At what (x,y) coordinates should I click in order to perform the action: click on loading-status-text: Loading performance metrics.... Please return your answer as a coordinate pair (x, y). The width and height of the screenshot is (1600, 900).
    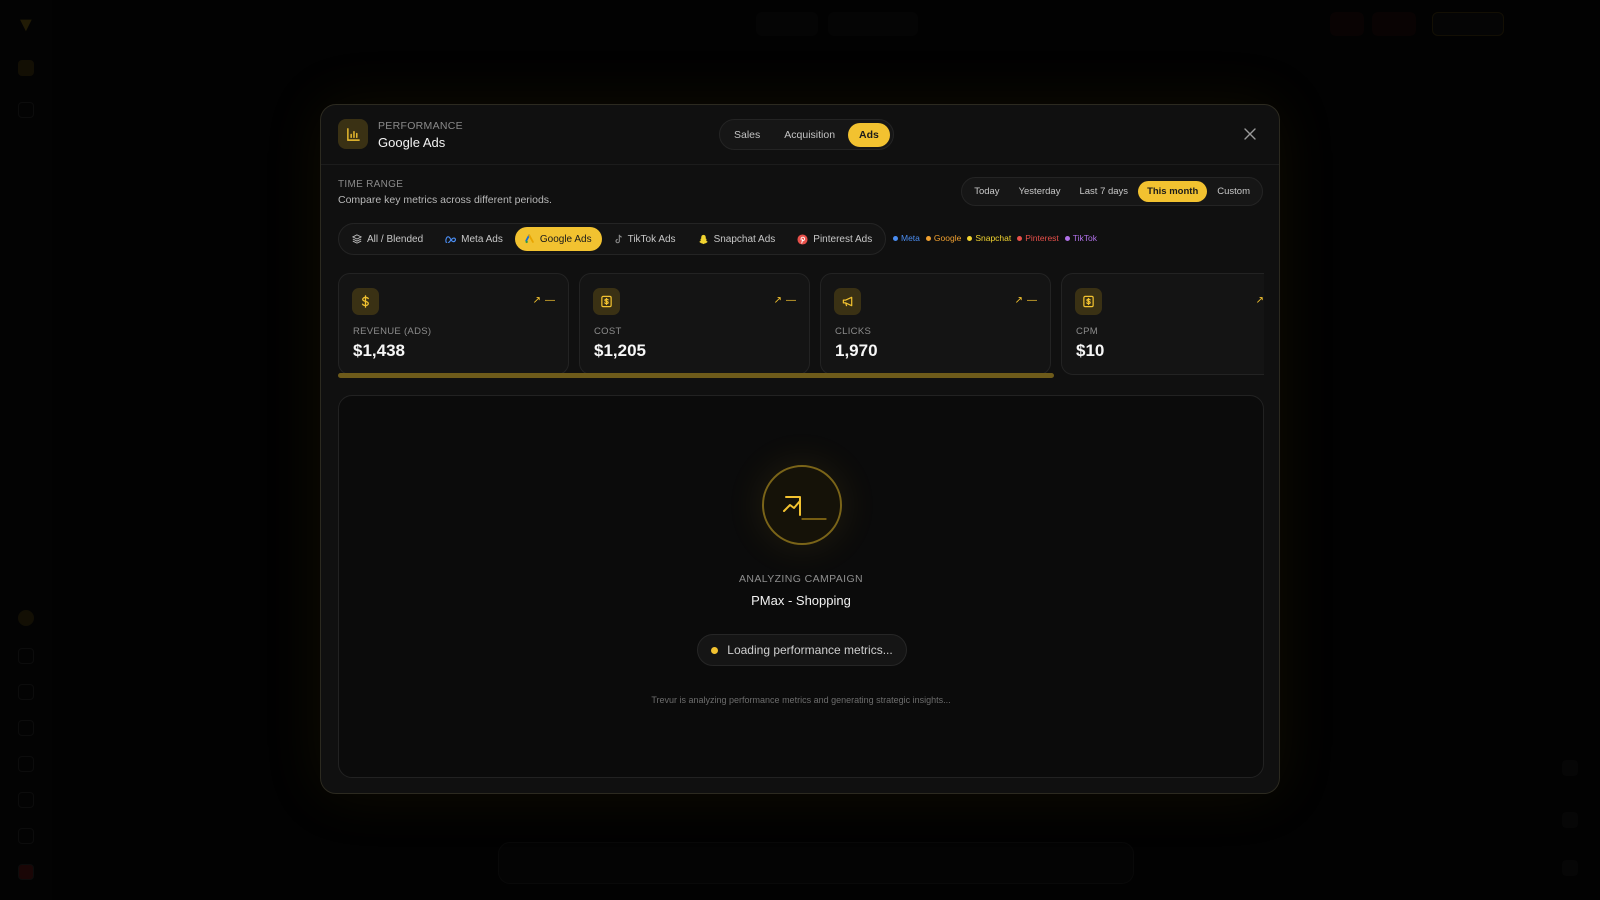
    Looking at the image, I should click on (810, 650).